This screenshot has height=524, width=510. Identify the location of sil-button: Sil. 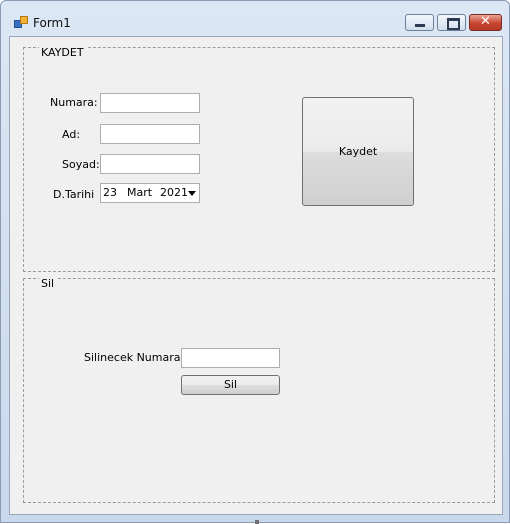
(230, 385).